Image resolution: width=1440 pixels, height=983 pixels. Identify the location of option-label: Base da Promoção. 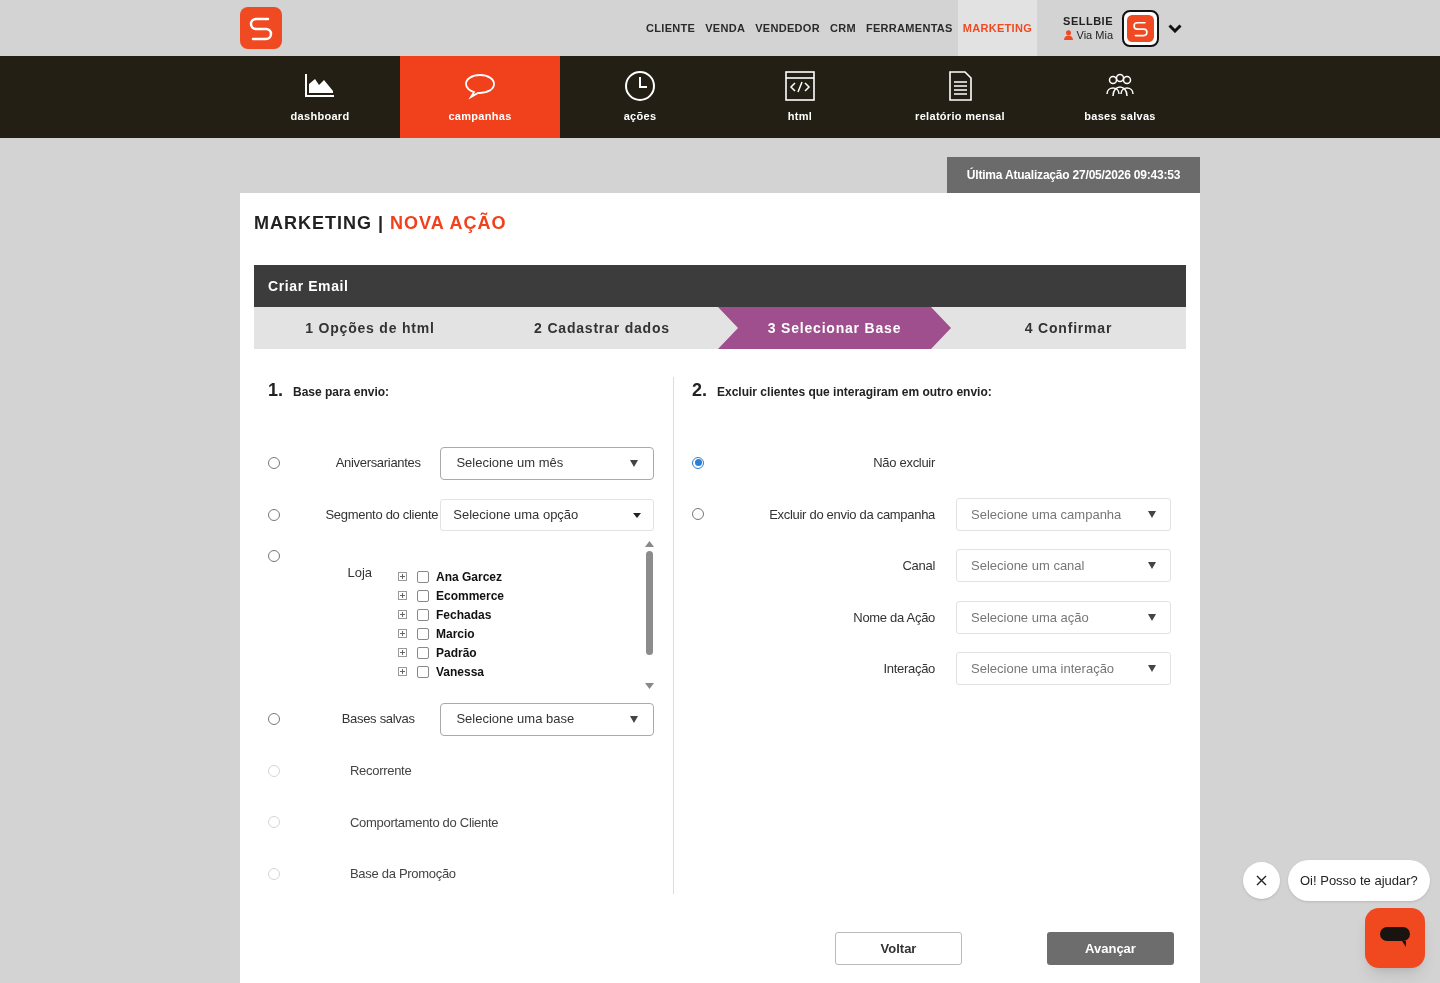
(403, 874).